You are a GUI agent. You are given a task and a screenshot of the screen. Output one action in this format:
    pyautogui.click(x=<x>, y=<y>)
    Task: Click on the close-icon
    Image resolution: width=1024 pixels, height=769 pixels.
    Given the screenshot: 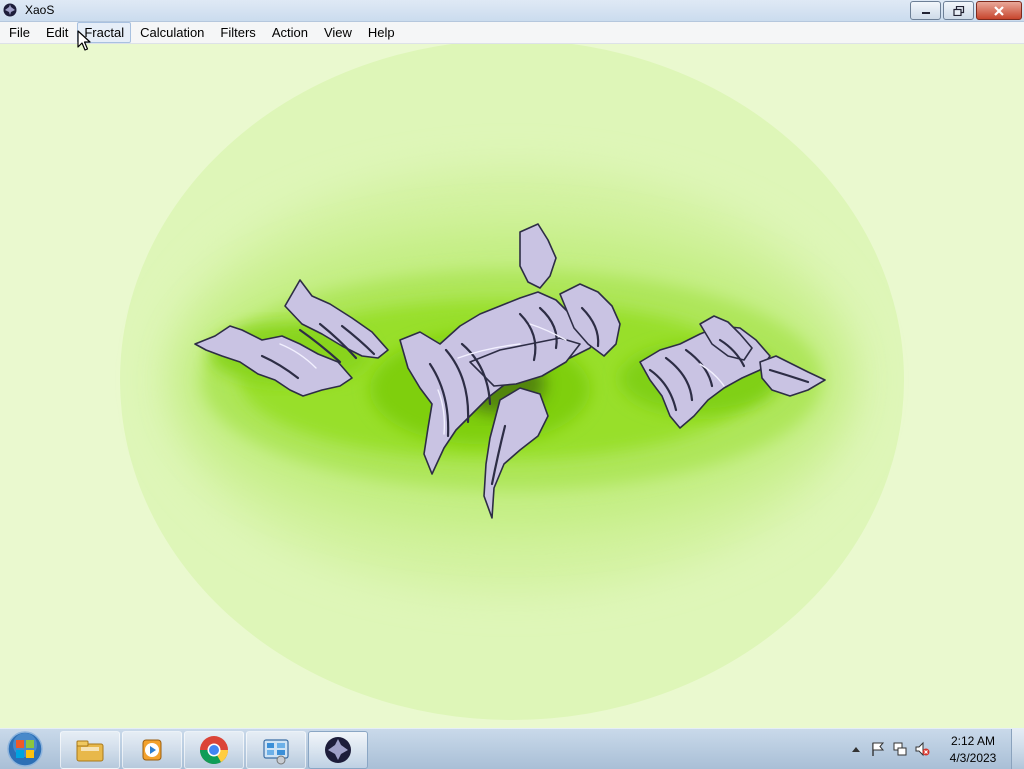 What is the action you would take?
    pyautogui.click(x=999, y=10)
    